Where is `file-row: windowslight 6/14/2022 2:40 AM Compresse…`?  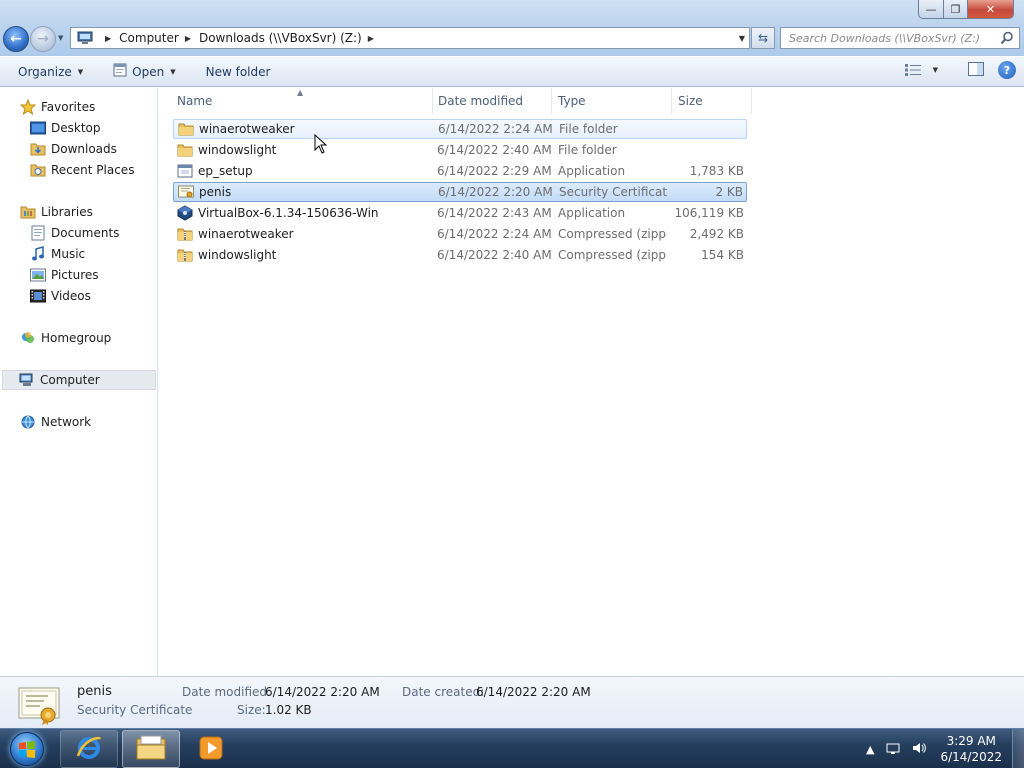
file-row: windowslight 6/14/2022 2:40 AM Compresse… is located at coordinates (460, 255).